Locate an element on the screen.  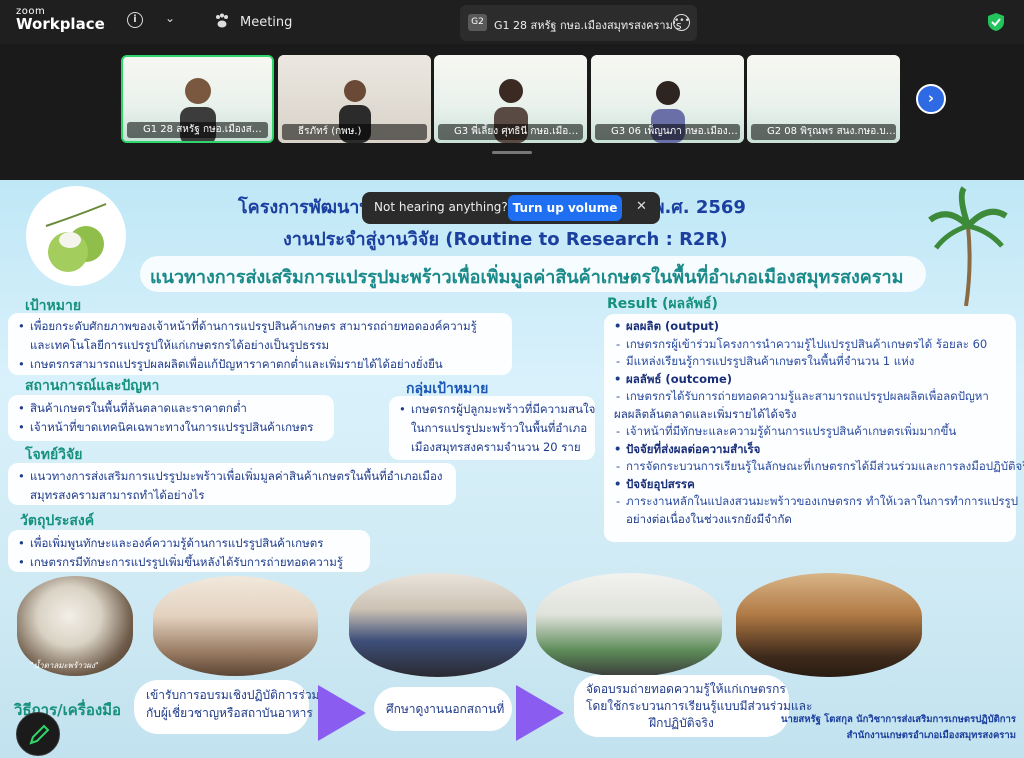
turn-up-volume-button: Turn up volume is located at coordinates (565, 208).